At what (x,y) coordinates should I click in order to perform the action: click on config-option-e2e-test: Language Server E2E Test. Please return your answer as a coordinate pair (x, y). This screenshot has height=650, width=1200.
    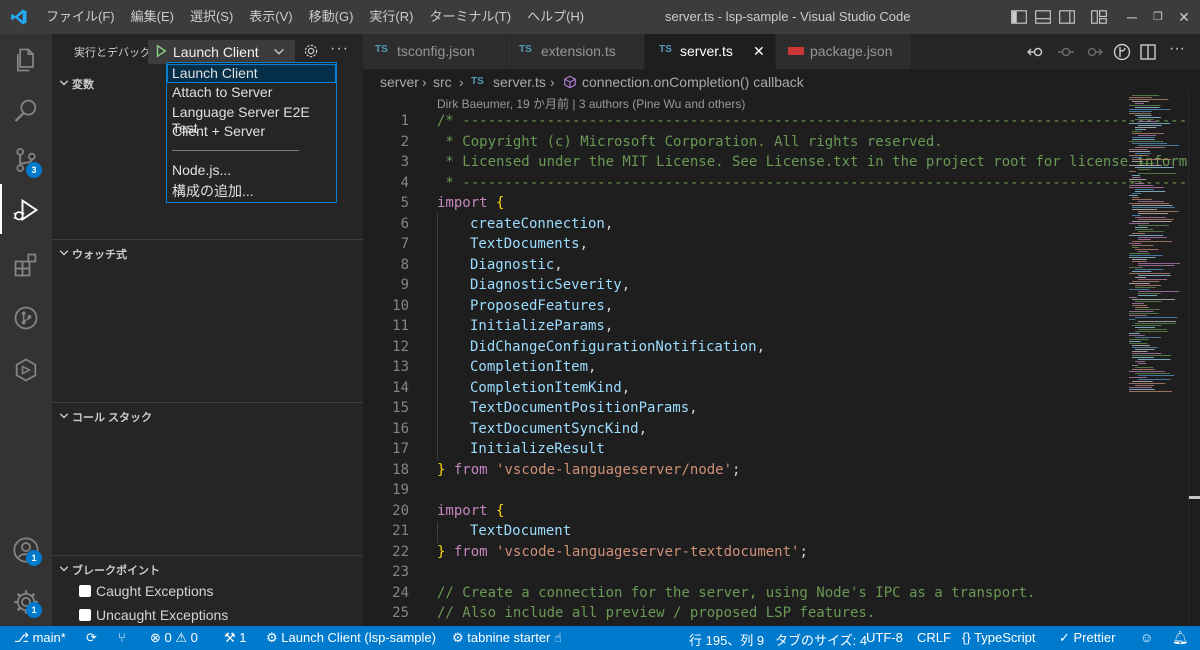
    Looking at the image, I should click on (251, 119).